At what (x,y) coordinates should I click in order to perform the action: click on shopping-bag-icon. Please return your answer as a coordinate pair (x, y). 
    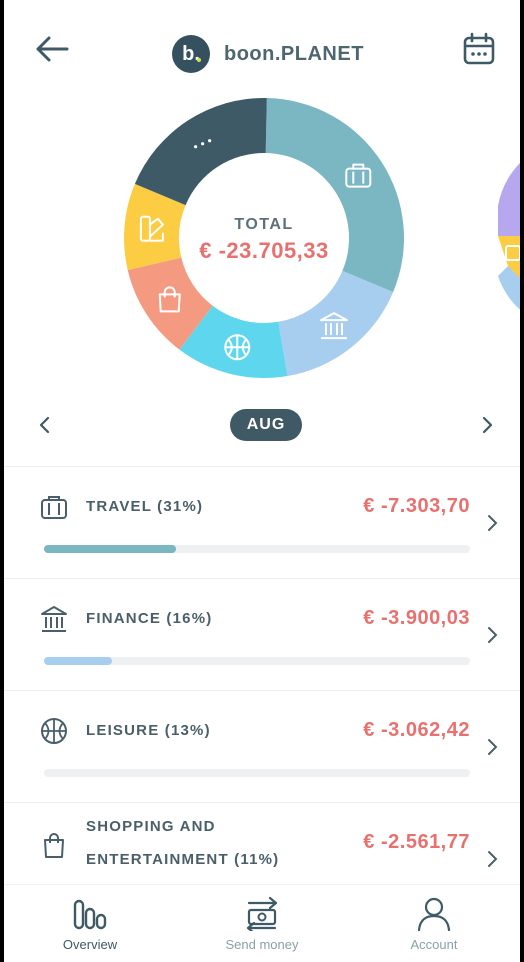
    Looking at the image, I should click on (54, 845).